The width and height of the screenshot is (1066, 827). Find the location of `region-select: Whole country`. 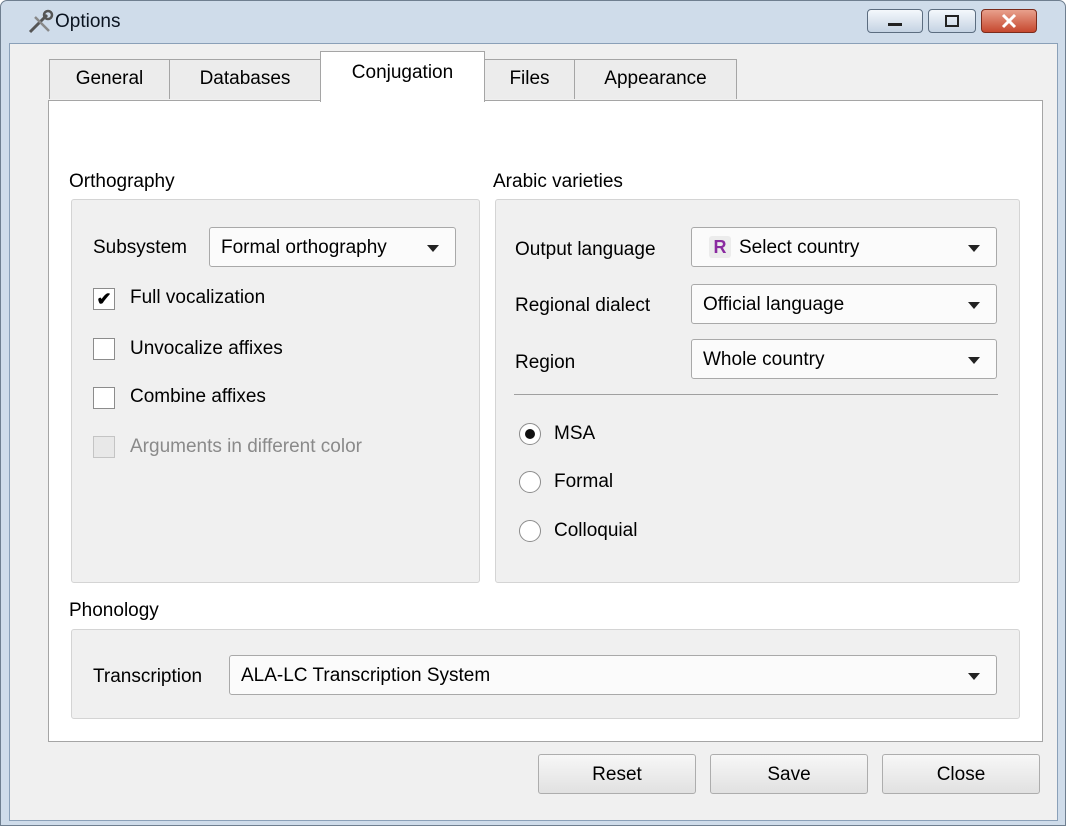

region-select: Whole country is located at coordinates (844, 359).